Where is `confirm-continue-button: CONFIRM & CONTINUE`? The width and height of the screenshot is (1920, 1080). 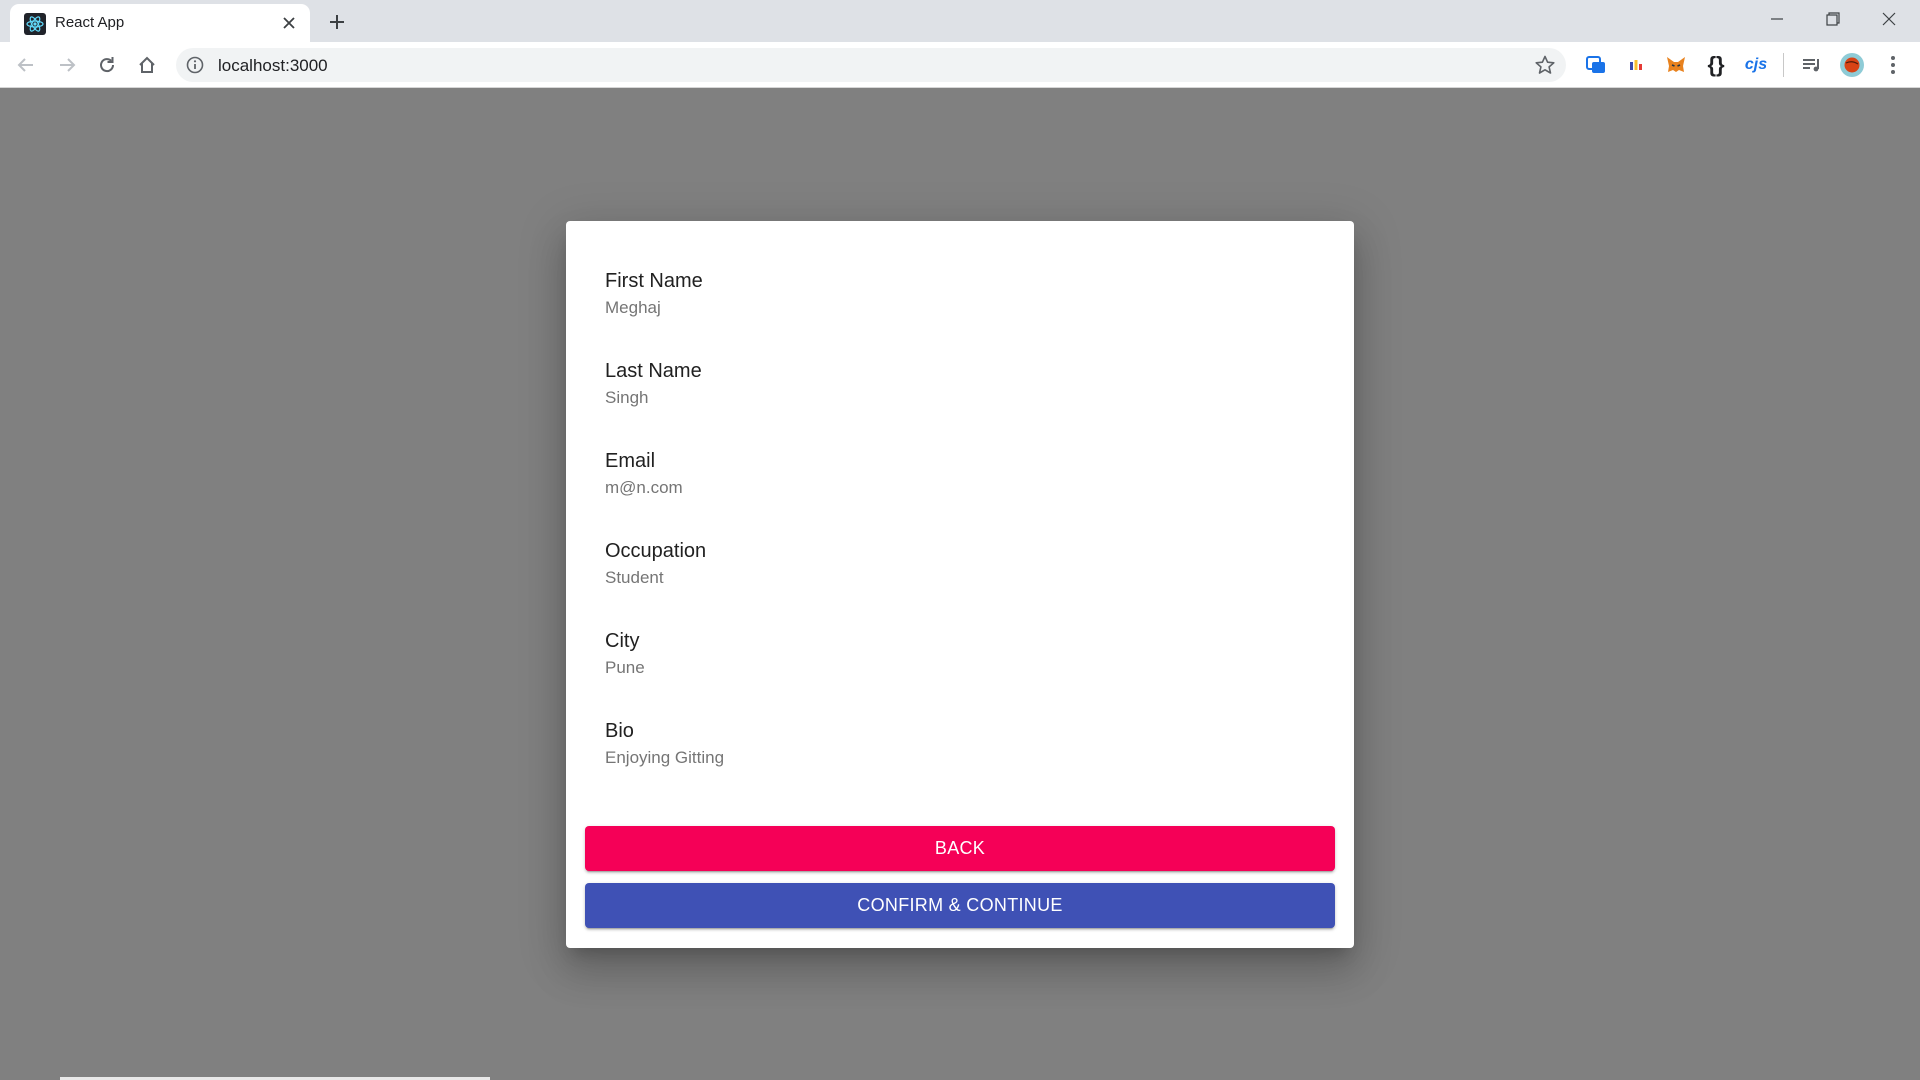 confirm-continue-button: CONFIRM & CONTINUE is located at coordinates (960, 905).